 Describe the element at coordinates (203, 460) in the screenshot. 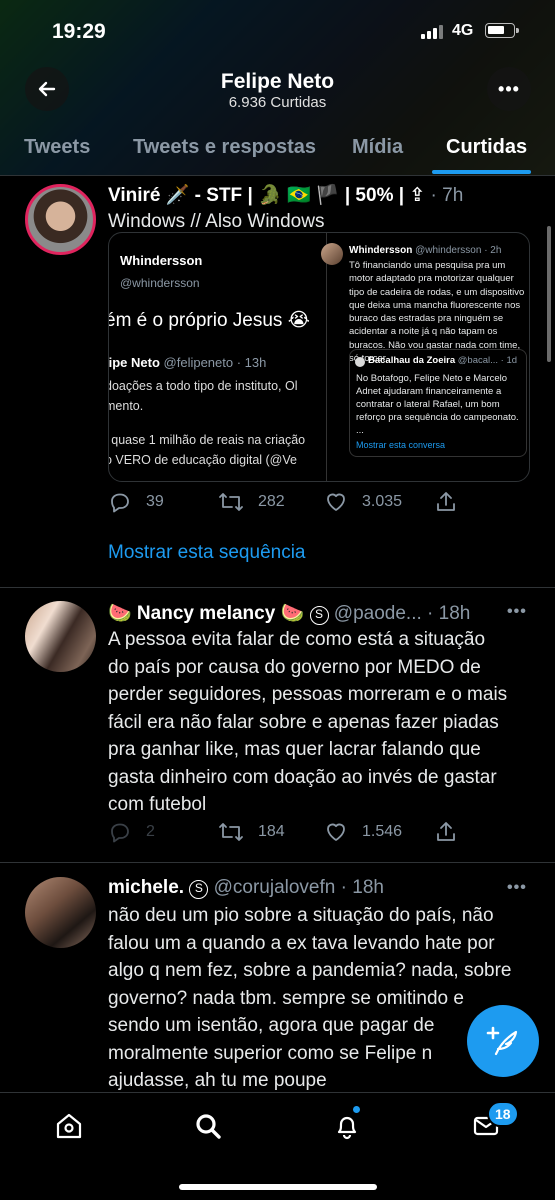

I see `embed-line: o VERO de educação digital (@Ve` at that location.